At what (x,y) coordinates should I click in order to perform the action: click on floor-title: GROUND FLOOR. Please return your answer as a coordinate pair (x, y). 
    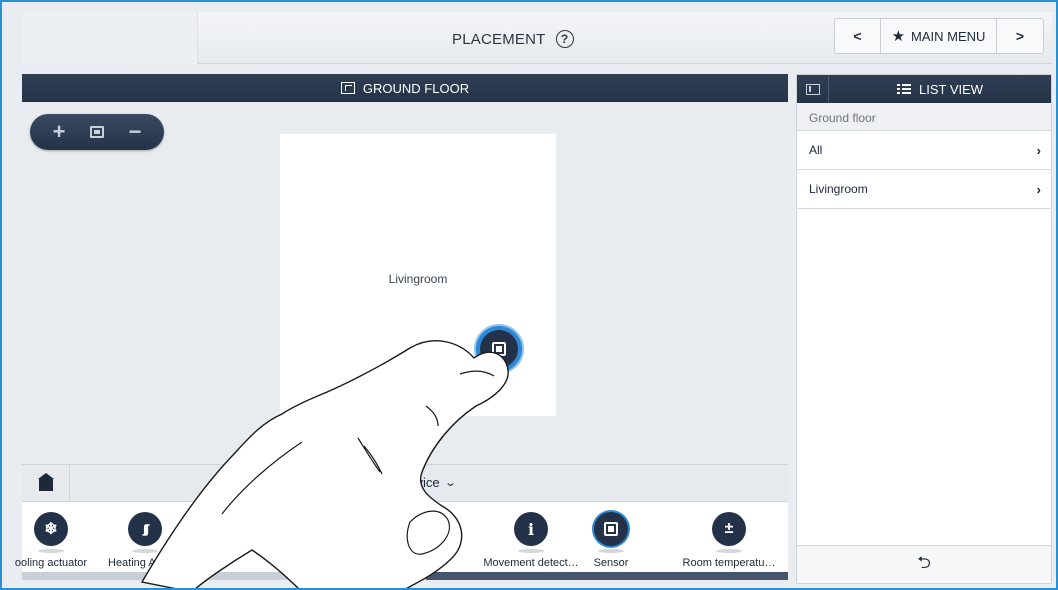
    Looking at the image, I should click on (416, 88).